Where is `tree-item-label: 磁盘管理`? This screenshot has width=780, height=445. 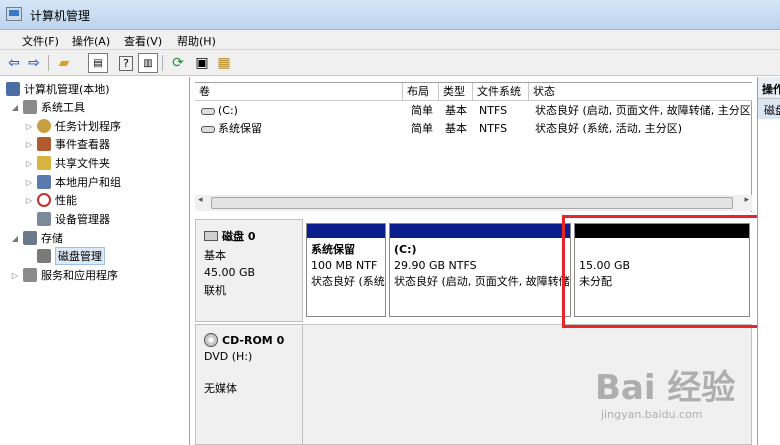
tree-item-label: 磁盘管理 is located at coordinates (80, 256).